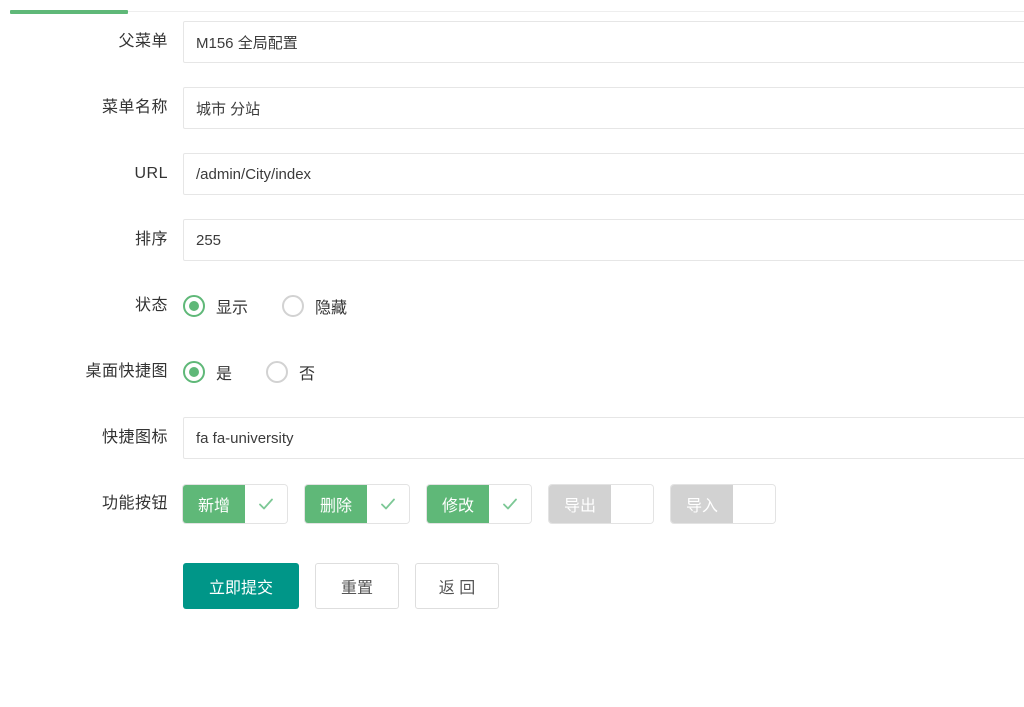 This screenshot has width=1024, height=707. I want to click on sort-order-input, so click(603, 240).